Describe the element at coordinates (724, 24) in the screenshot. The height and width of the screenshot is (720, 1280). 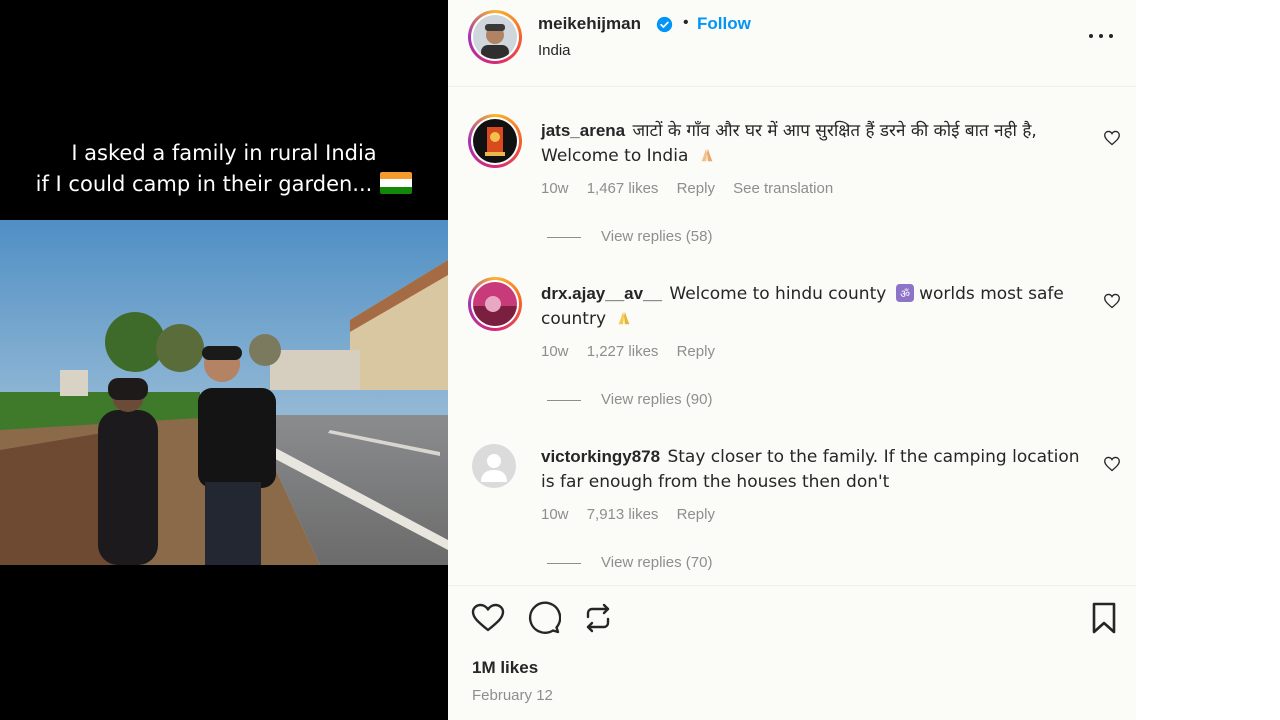
I see `follow-button: Follow` at that location.